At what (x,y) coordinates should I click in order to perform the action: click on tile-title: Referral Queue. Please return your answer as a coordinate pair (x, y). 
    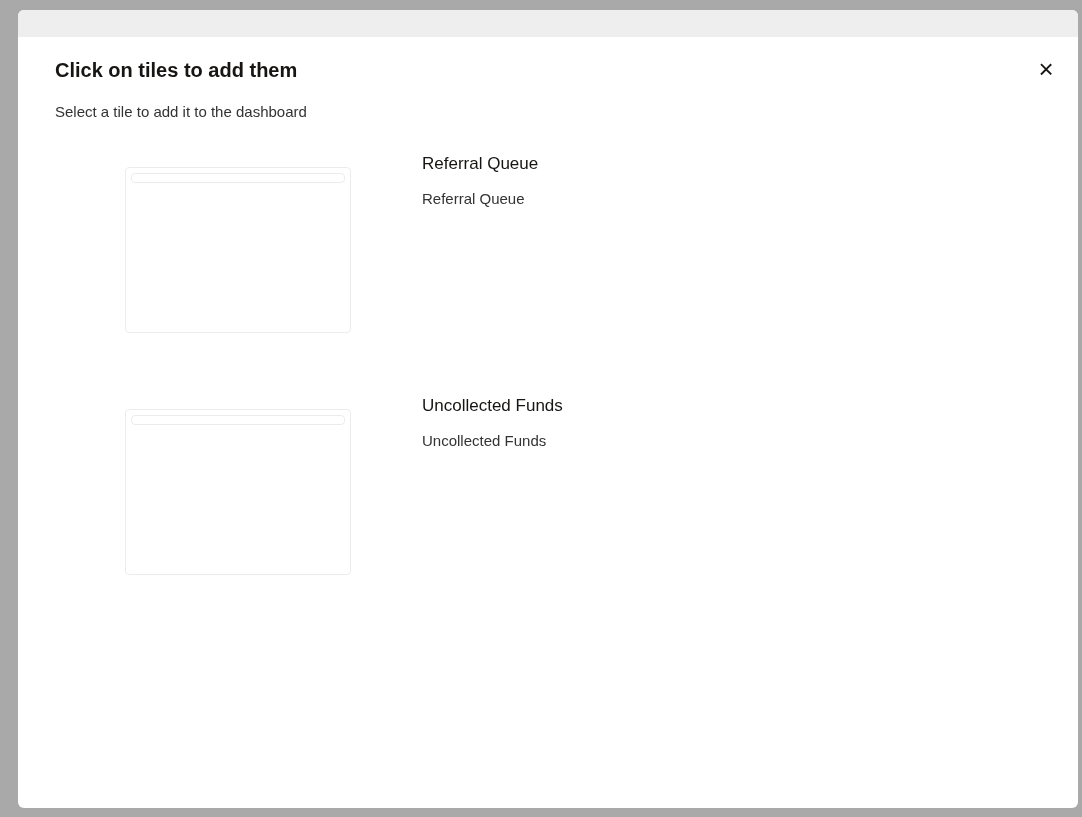
    Looking at the image, I should click on (480, 163).